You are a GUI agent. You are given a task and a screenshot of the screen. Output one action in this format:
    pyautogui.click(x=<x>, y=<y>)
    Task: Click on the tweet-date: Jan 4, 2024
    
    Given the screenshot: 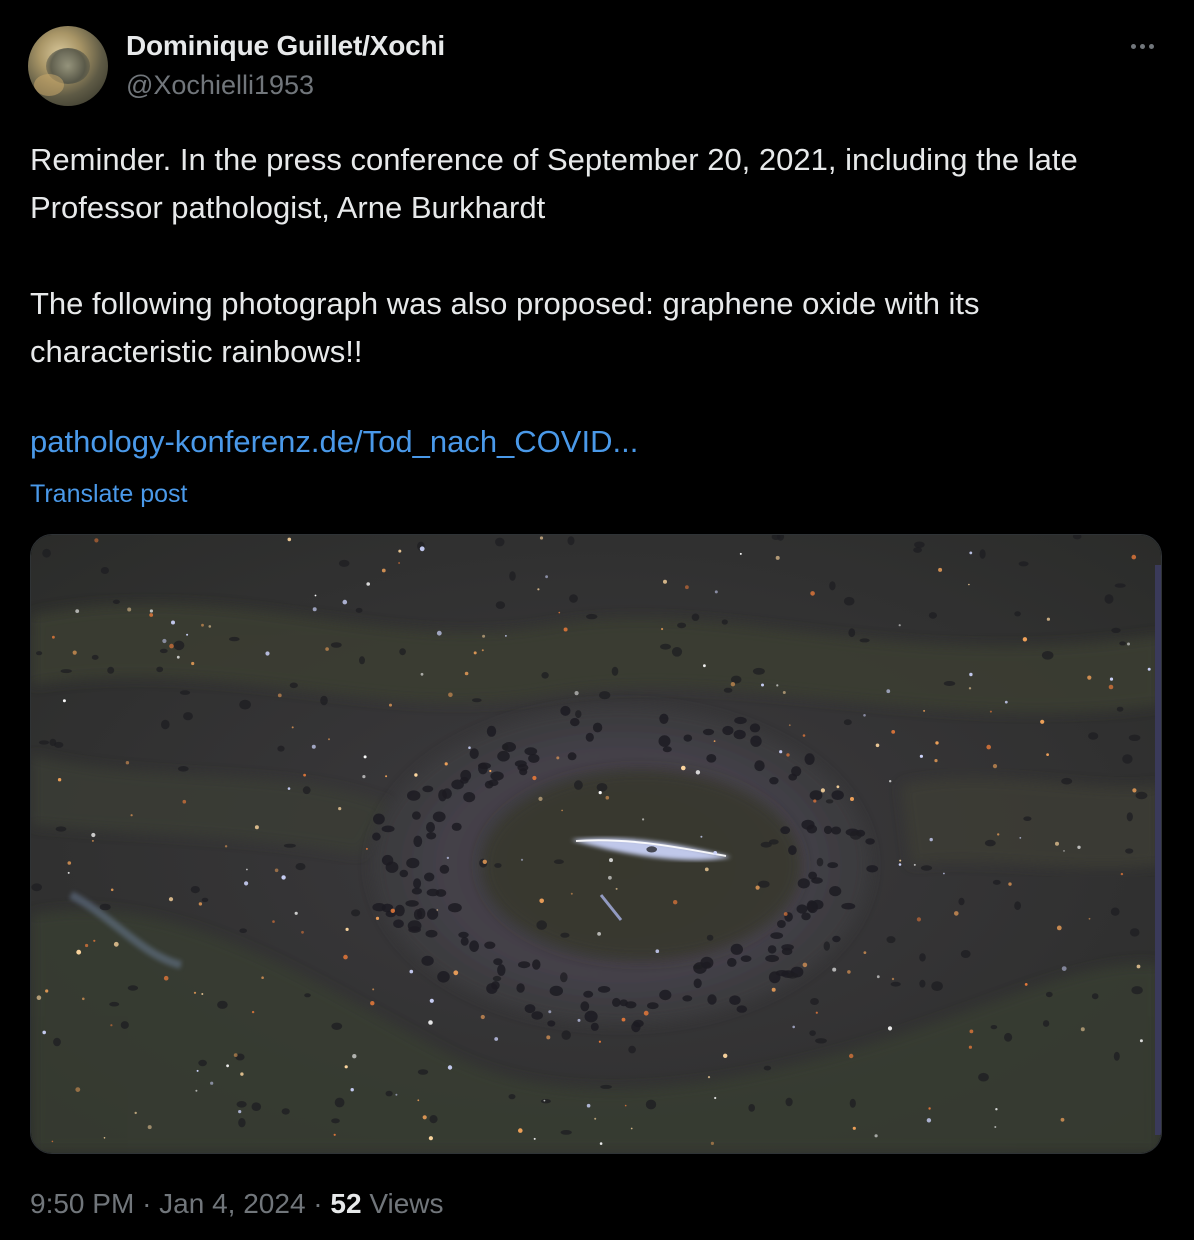 What is the action you would take?
    pyautogui.click(x=232, y=1203)
    